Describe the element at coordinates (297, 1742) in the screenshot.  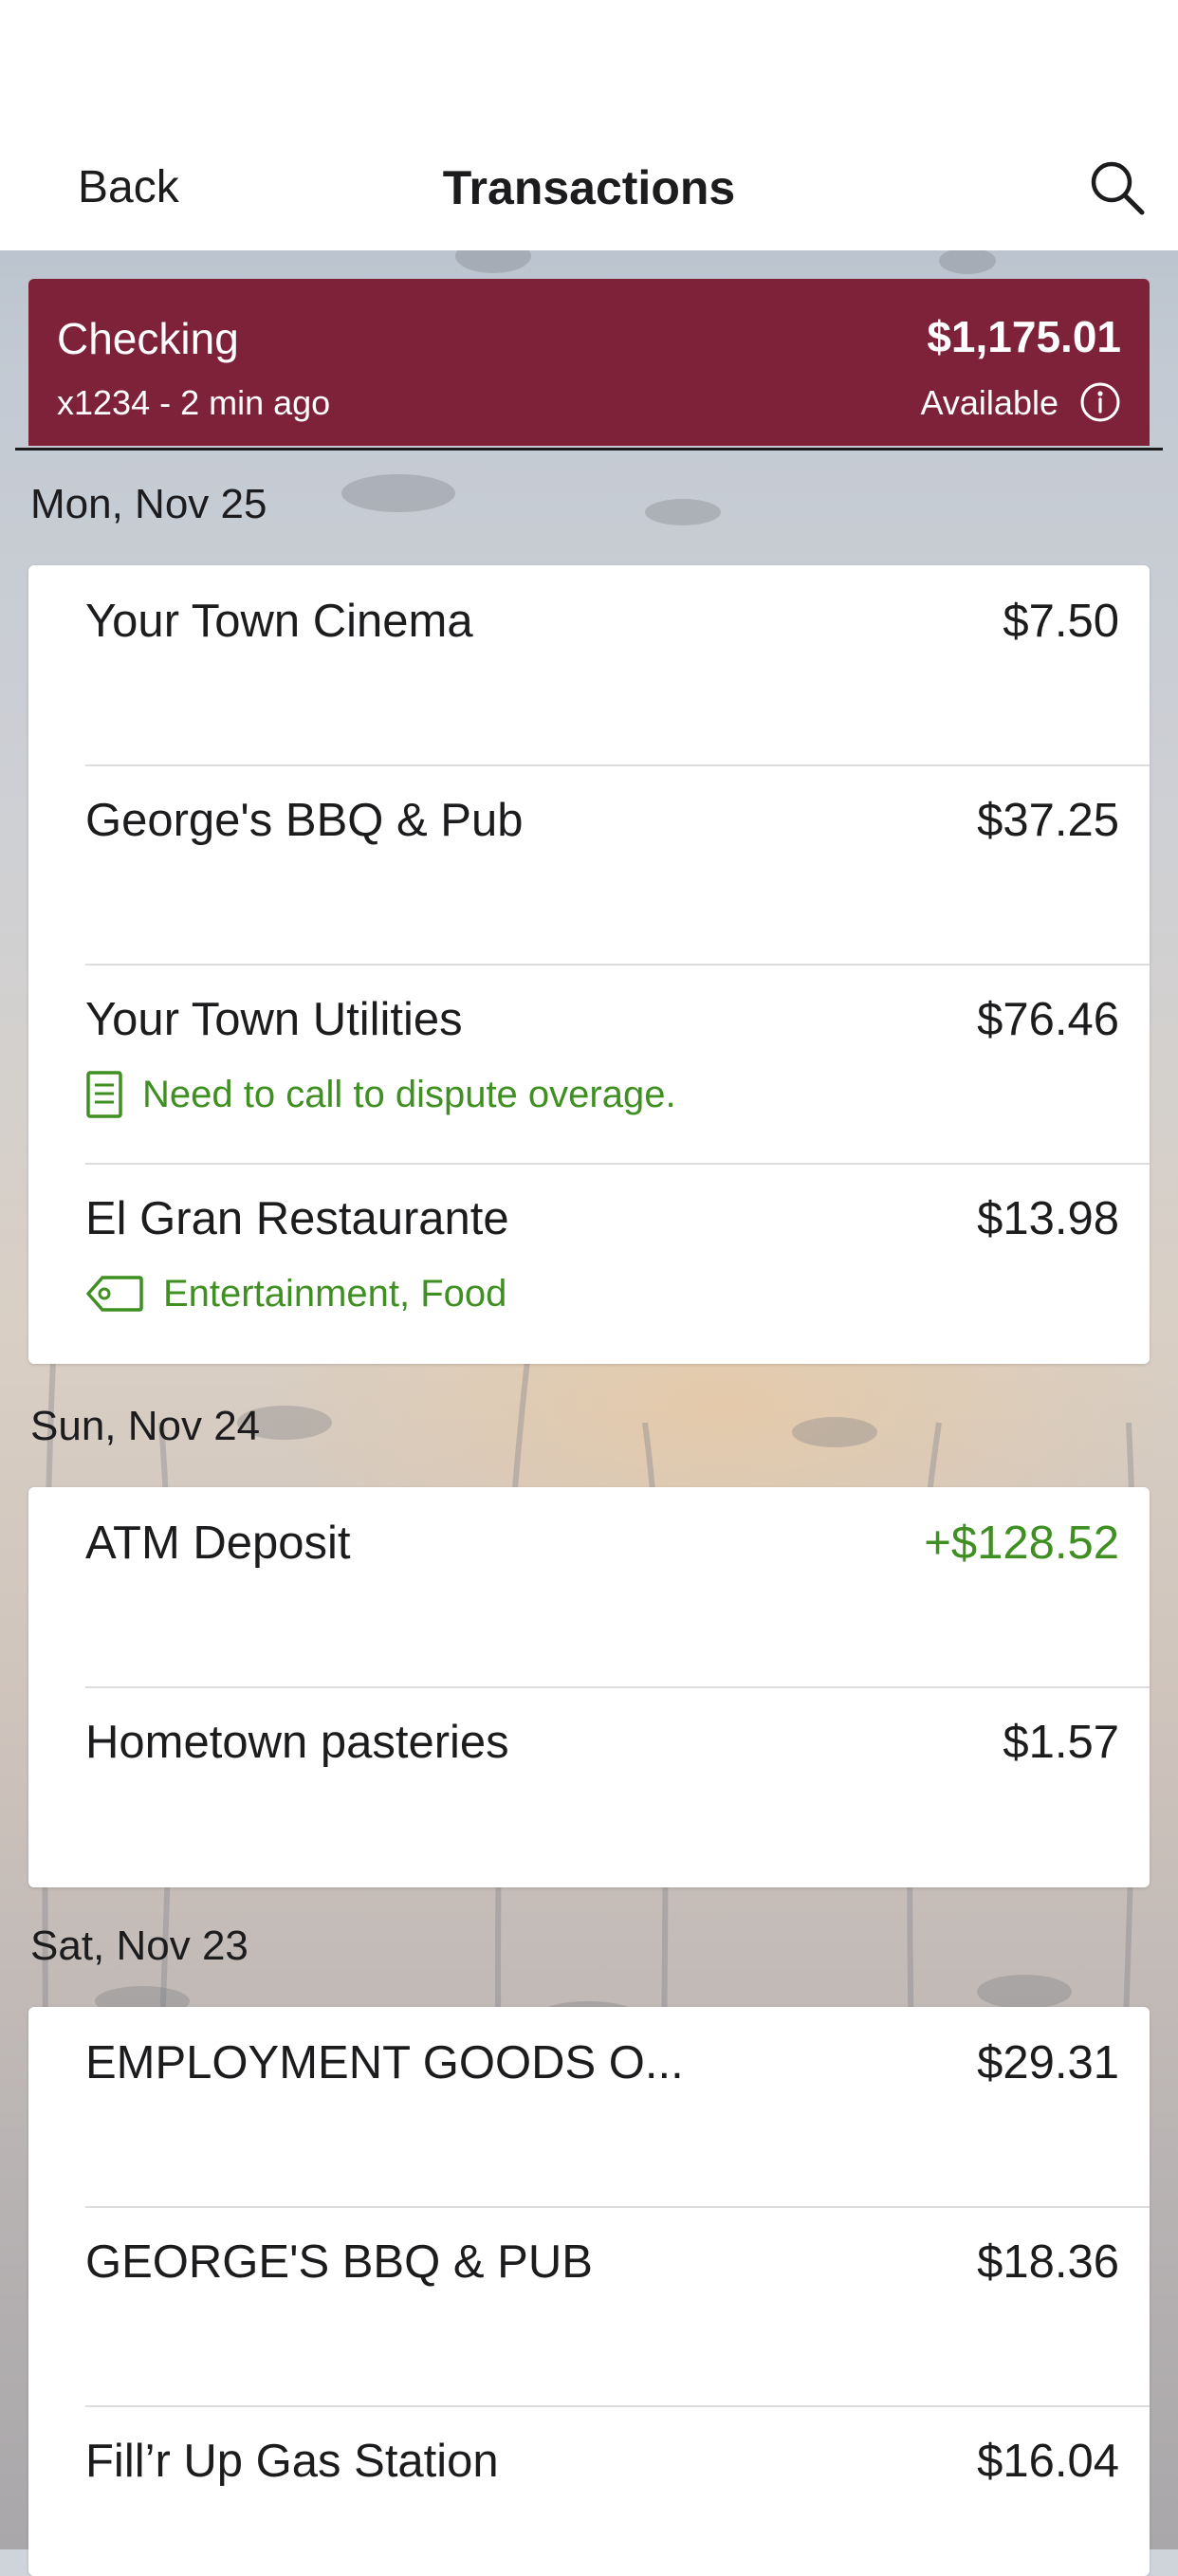
I see `transaction-name: Hometown pasteries` at that location.